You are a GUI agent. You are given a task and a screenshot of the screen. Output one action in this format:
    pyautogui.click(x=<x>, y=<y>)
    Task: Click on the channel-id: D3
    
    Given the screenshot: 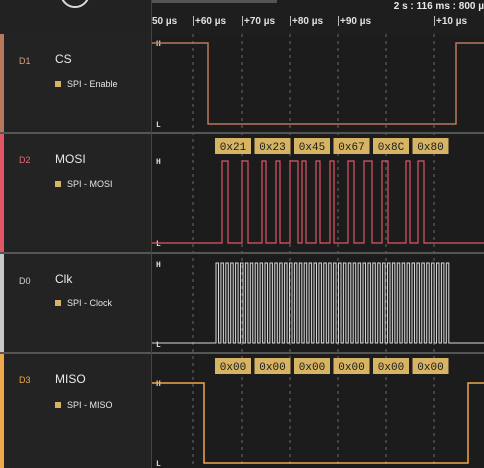 What is the action you would take?
    pyautogui.click(x=25, y=380)
    